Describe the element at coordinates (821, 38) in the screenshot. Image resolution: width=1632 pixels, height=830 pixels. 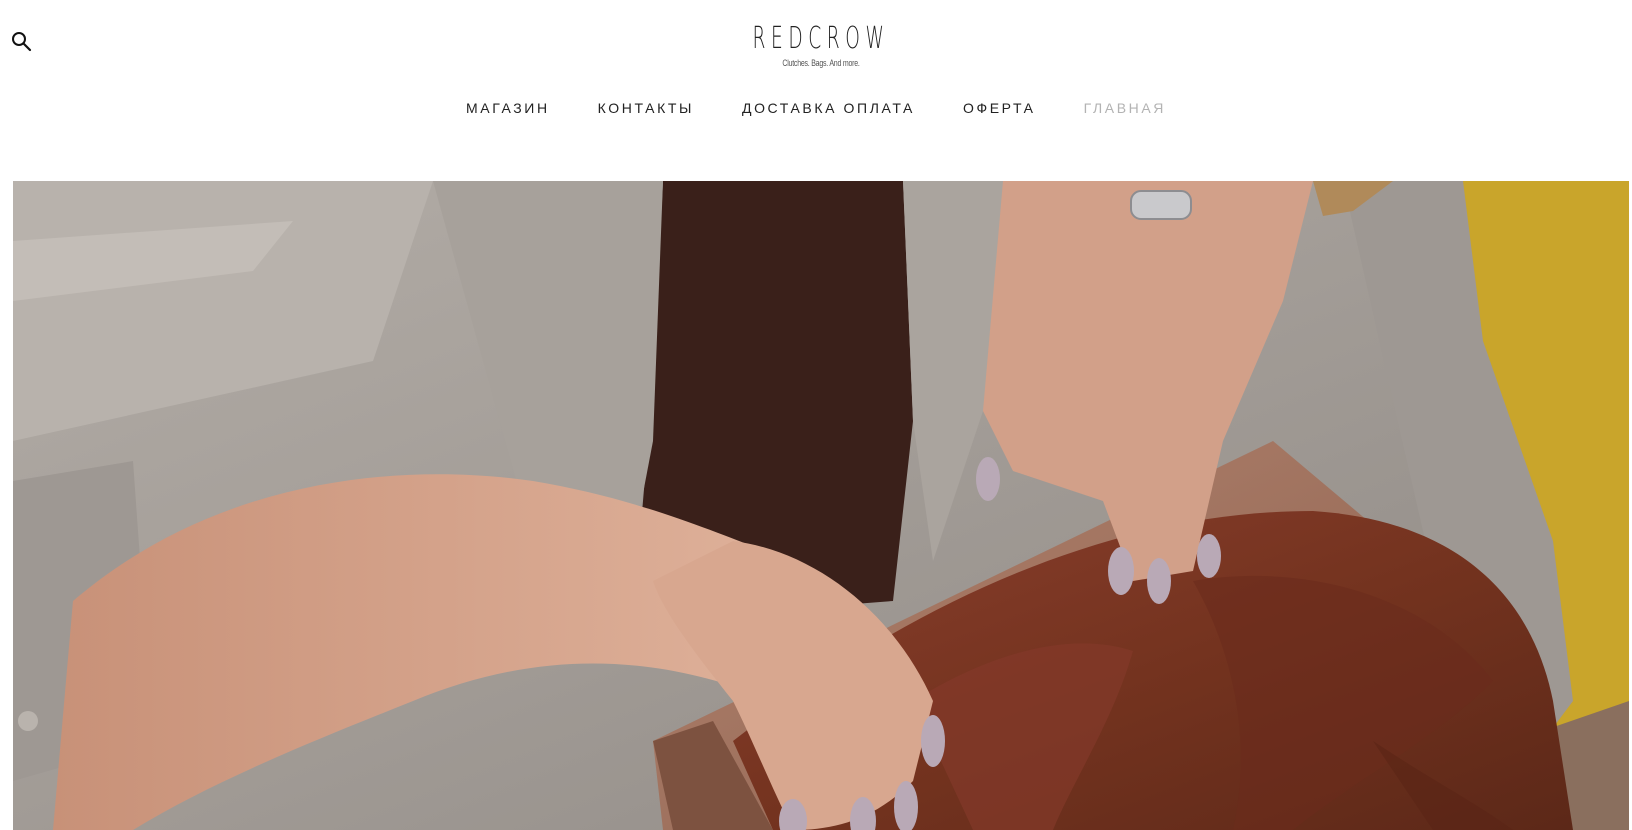
I see `logo-title: REDCROW` at that location.